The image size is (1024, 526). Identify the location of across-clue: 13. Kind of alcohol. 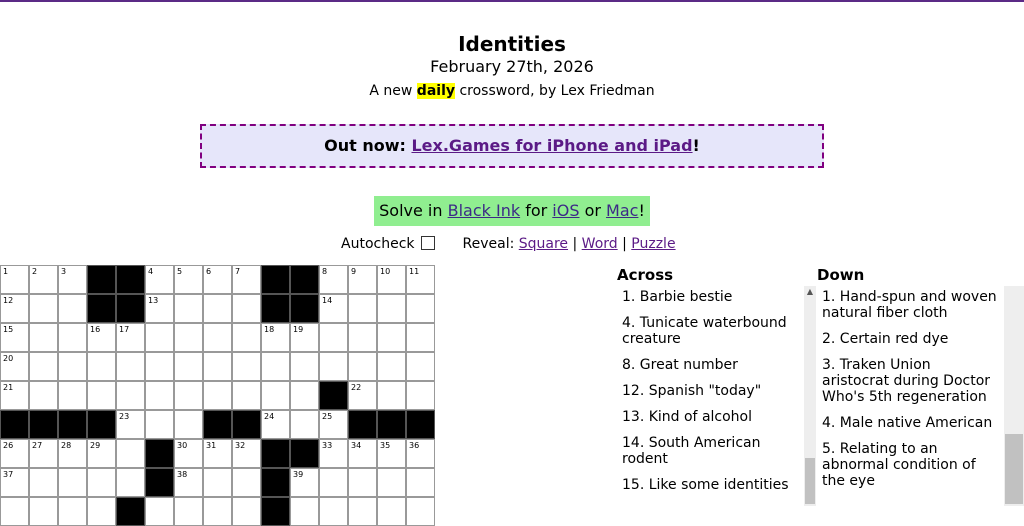
(710, 420).